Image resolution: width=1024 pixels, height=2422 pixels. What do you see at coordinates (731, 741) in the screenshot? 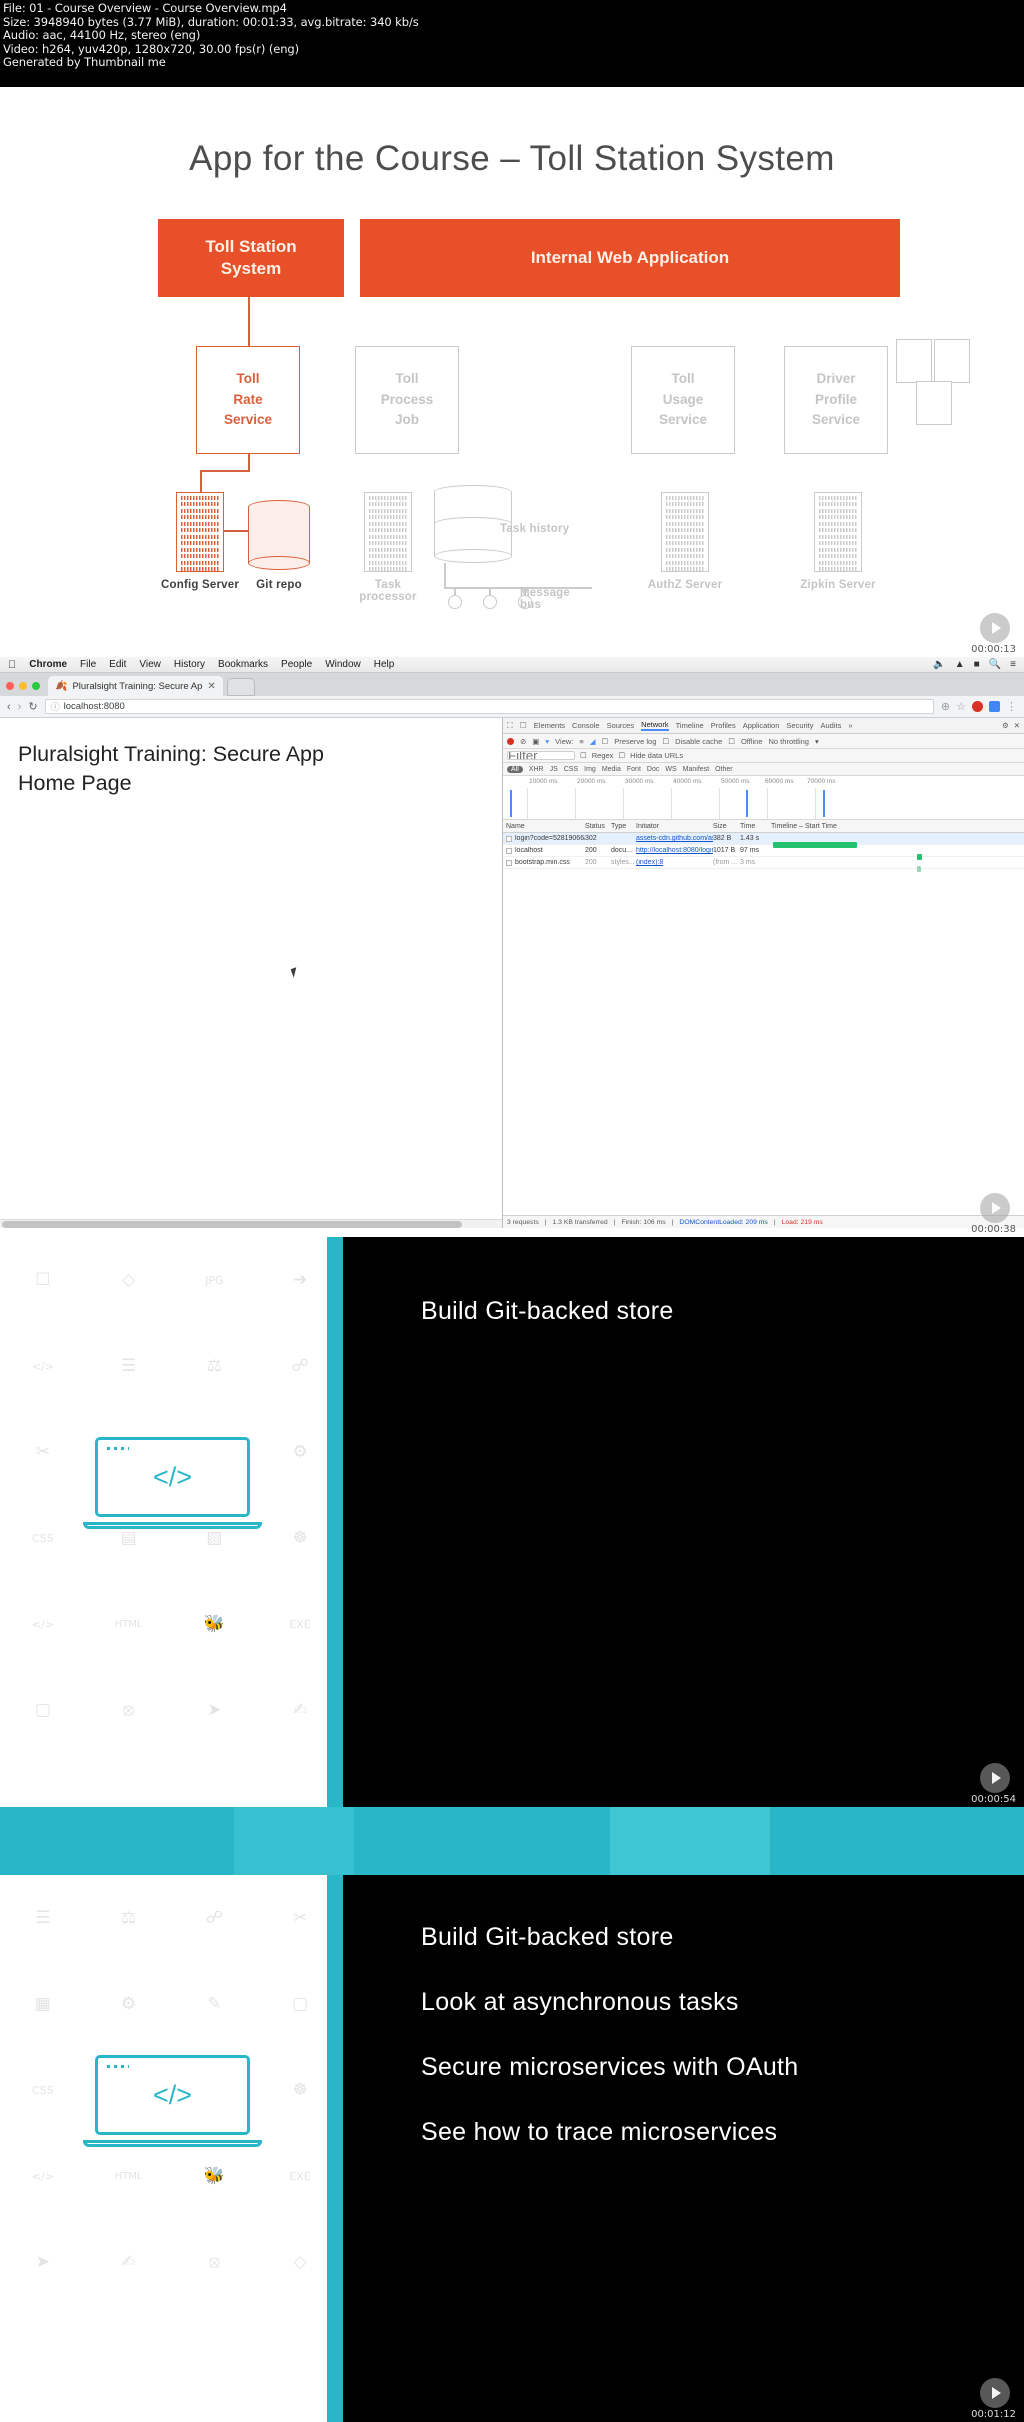
I see `offline-checkbox: ☐` at bounding box center [731, 741].